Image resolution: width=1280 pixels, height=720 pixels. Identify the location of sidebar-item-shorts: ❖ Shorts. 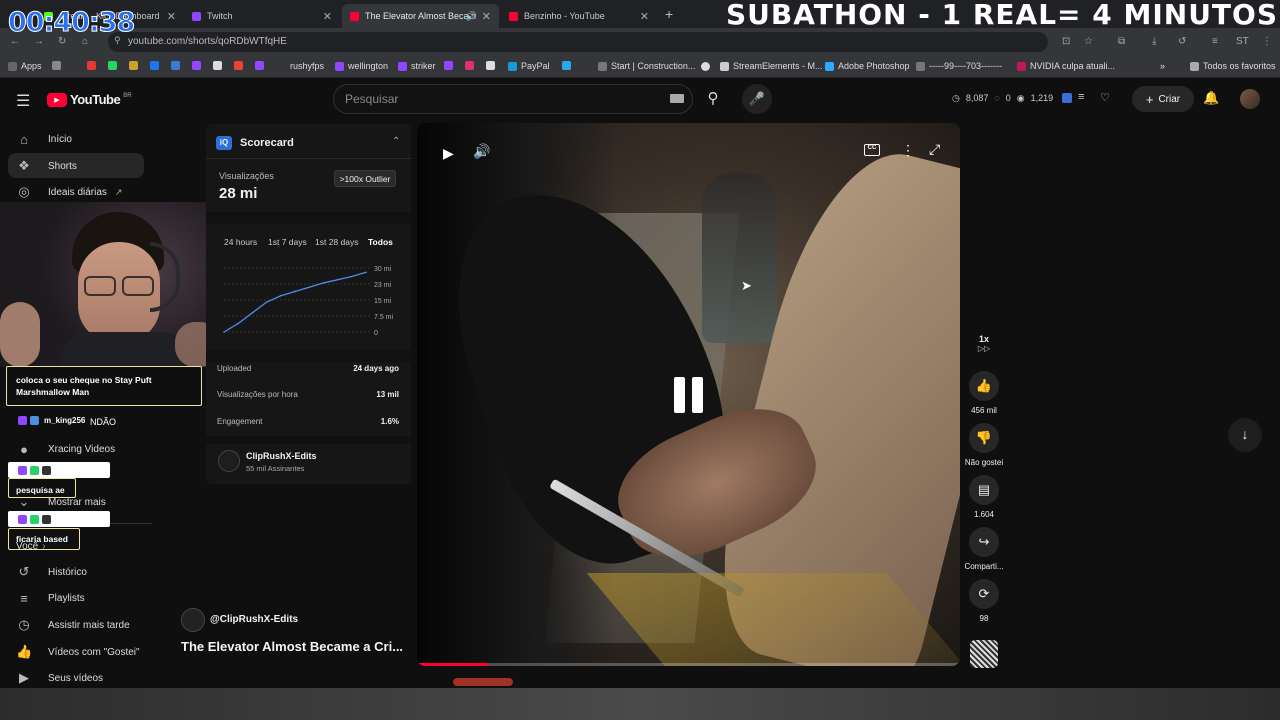
(46, 166).